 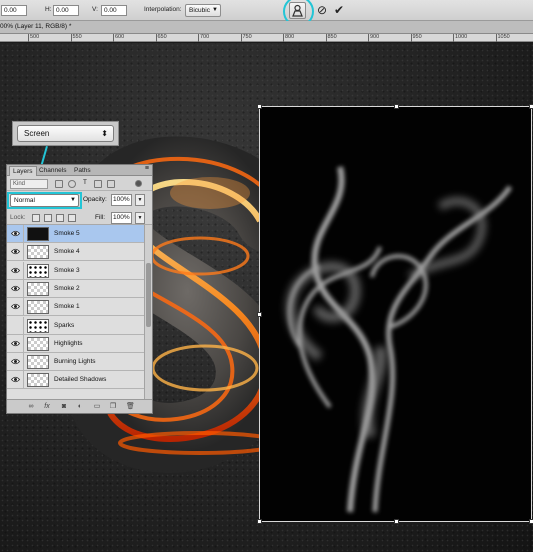 What do you see at coordinates (138, 183) in the screenshot?
I see `filter-toggle-icon` at bounding box center [138, 183].